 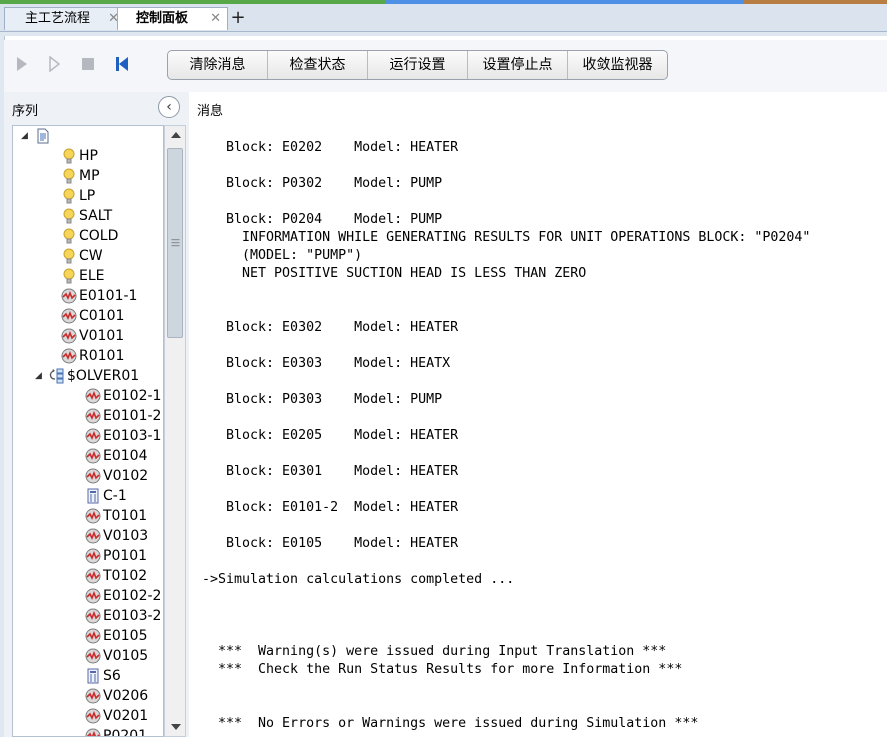 I want to click on tree-scrollbar: — — —, so click(x=175, y=431).